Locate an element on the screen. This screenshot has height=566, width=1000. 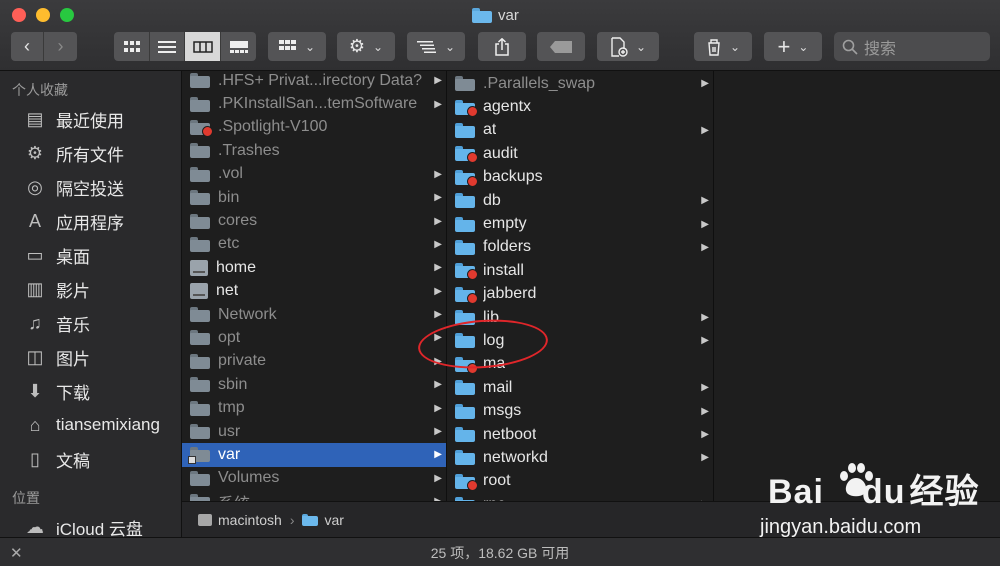
column-row: Network ▶ is located at coordinates (314, 314).